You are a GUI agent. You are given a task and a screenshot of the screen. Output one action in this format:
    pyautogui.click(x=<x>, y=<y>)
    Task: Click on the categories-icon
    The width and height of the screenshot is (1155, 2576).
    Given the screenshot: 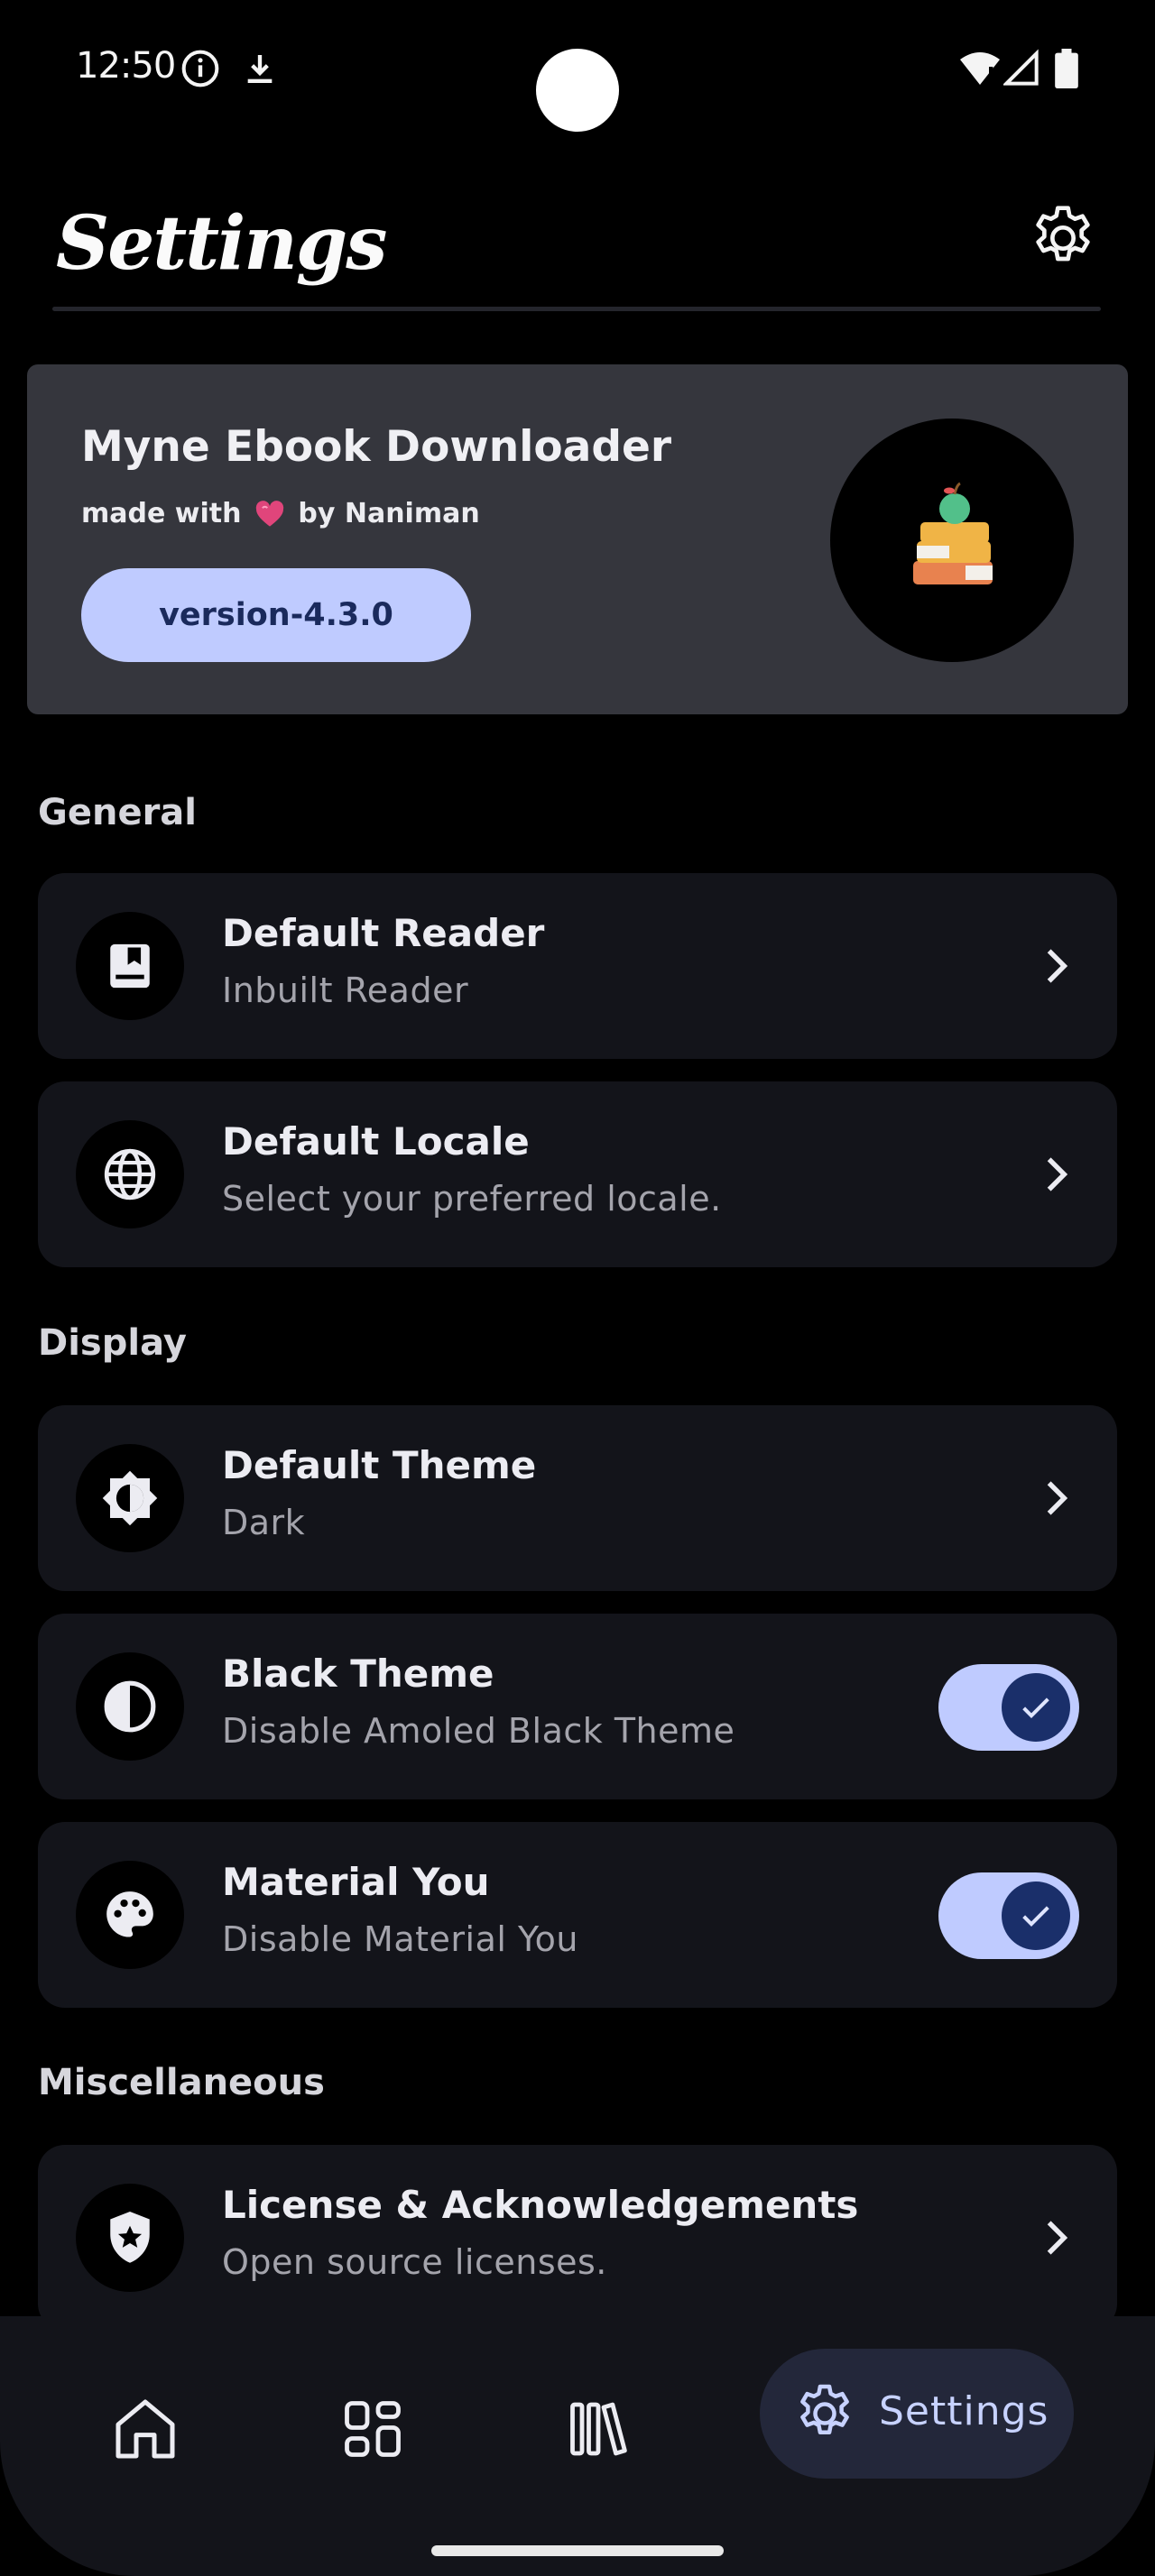 What is the action you would take?
    pyautogui.click(x=373, y=2429)
    